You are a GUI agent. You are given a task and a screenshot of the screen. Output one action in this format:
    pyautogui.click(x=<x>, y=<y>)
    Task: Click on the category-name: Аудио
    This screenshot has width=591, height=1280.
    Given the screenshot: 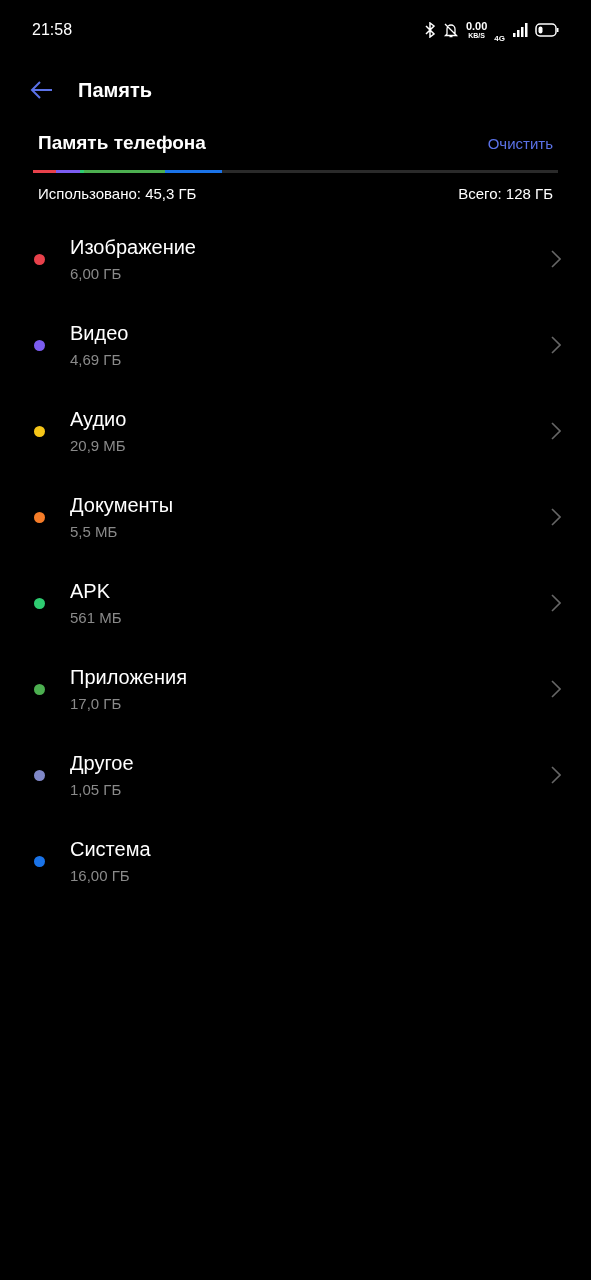 What is the action you would take?
    pyautogui.click(x=310, y=419)
    